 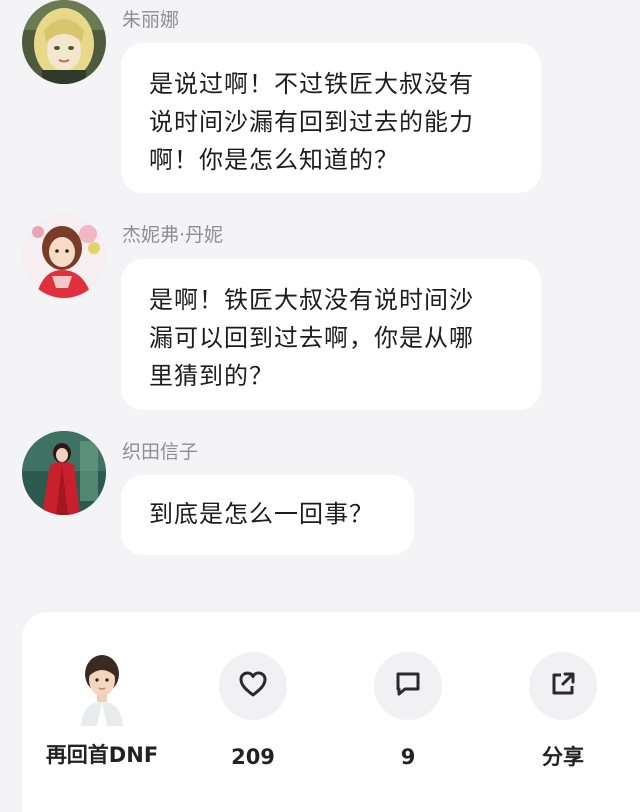 What do you see at coordinates (102, 689) in the screenshot?
I see `author-avatar` at bounding box center [102, 689].